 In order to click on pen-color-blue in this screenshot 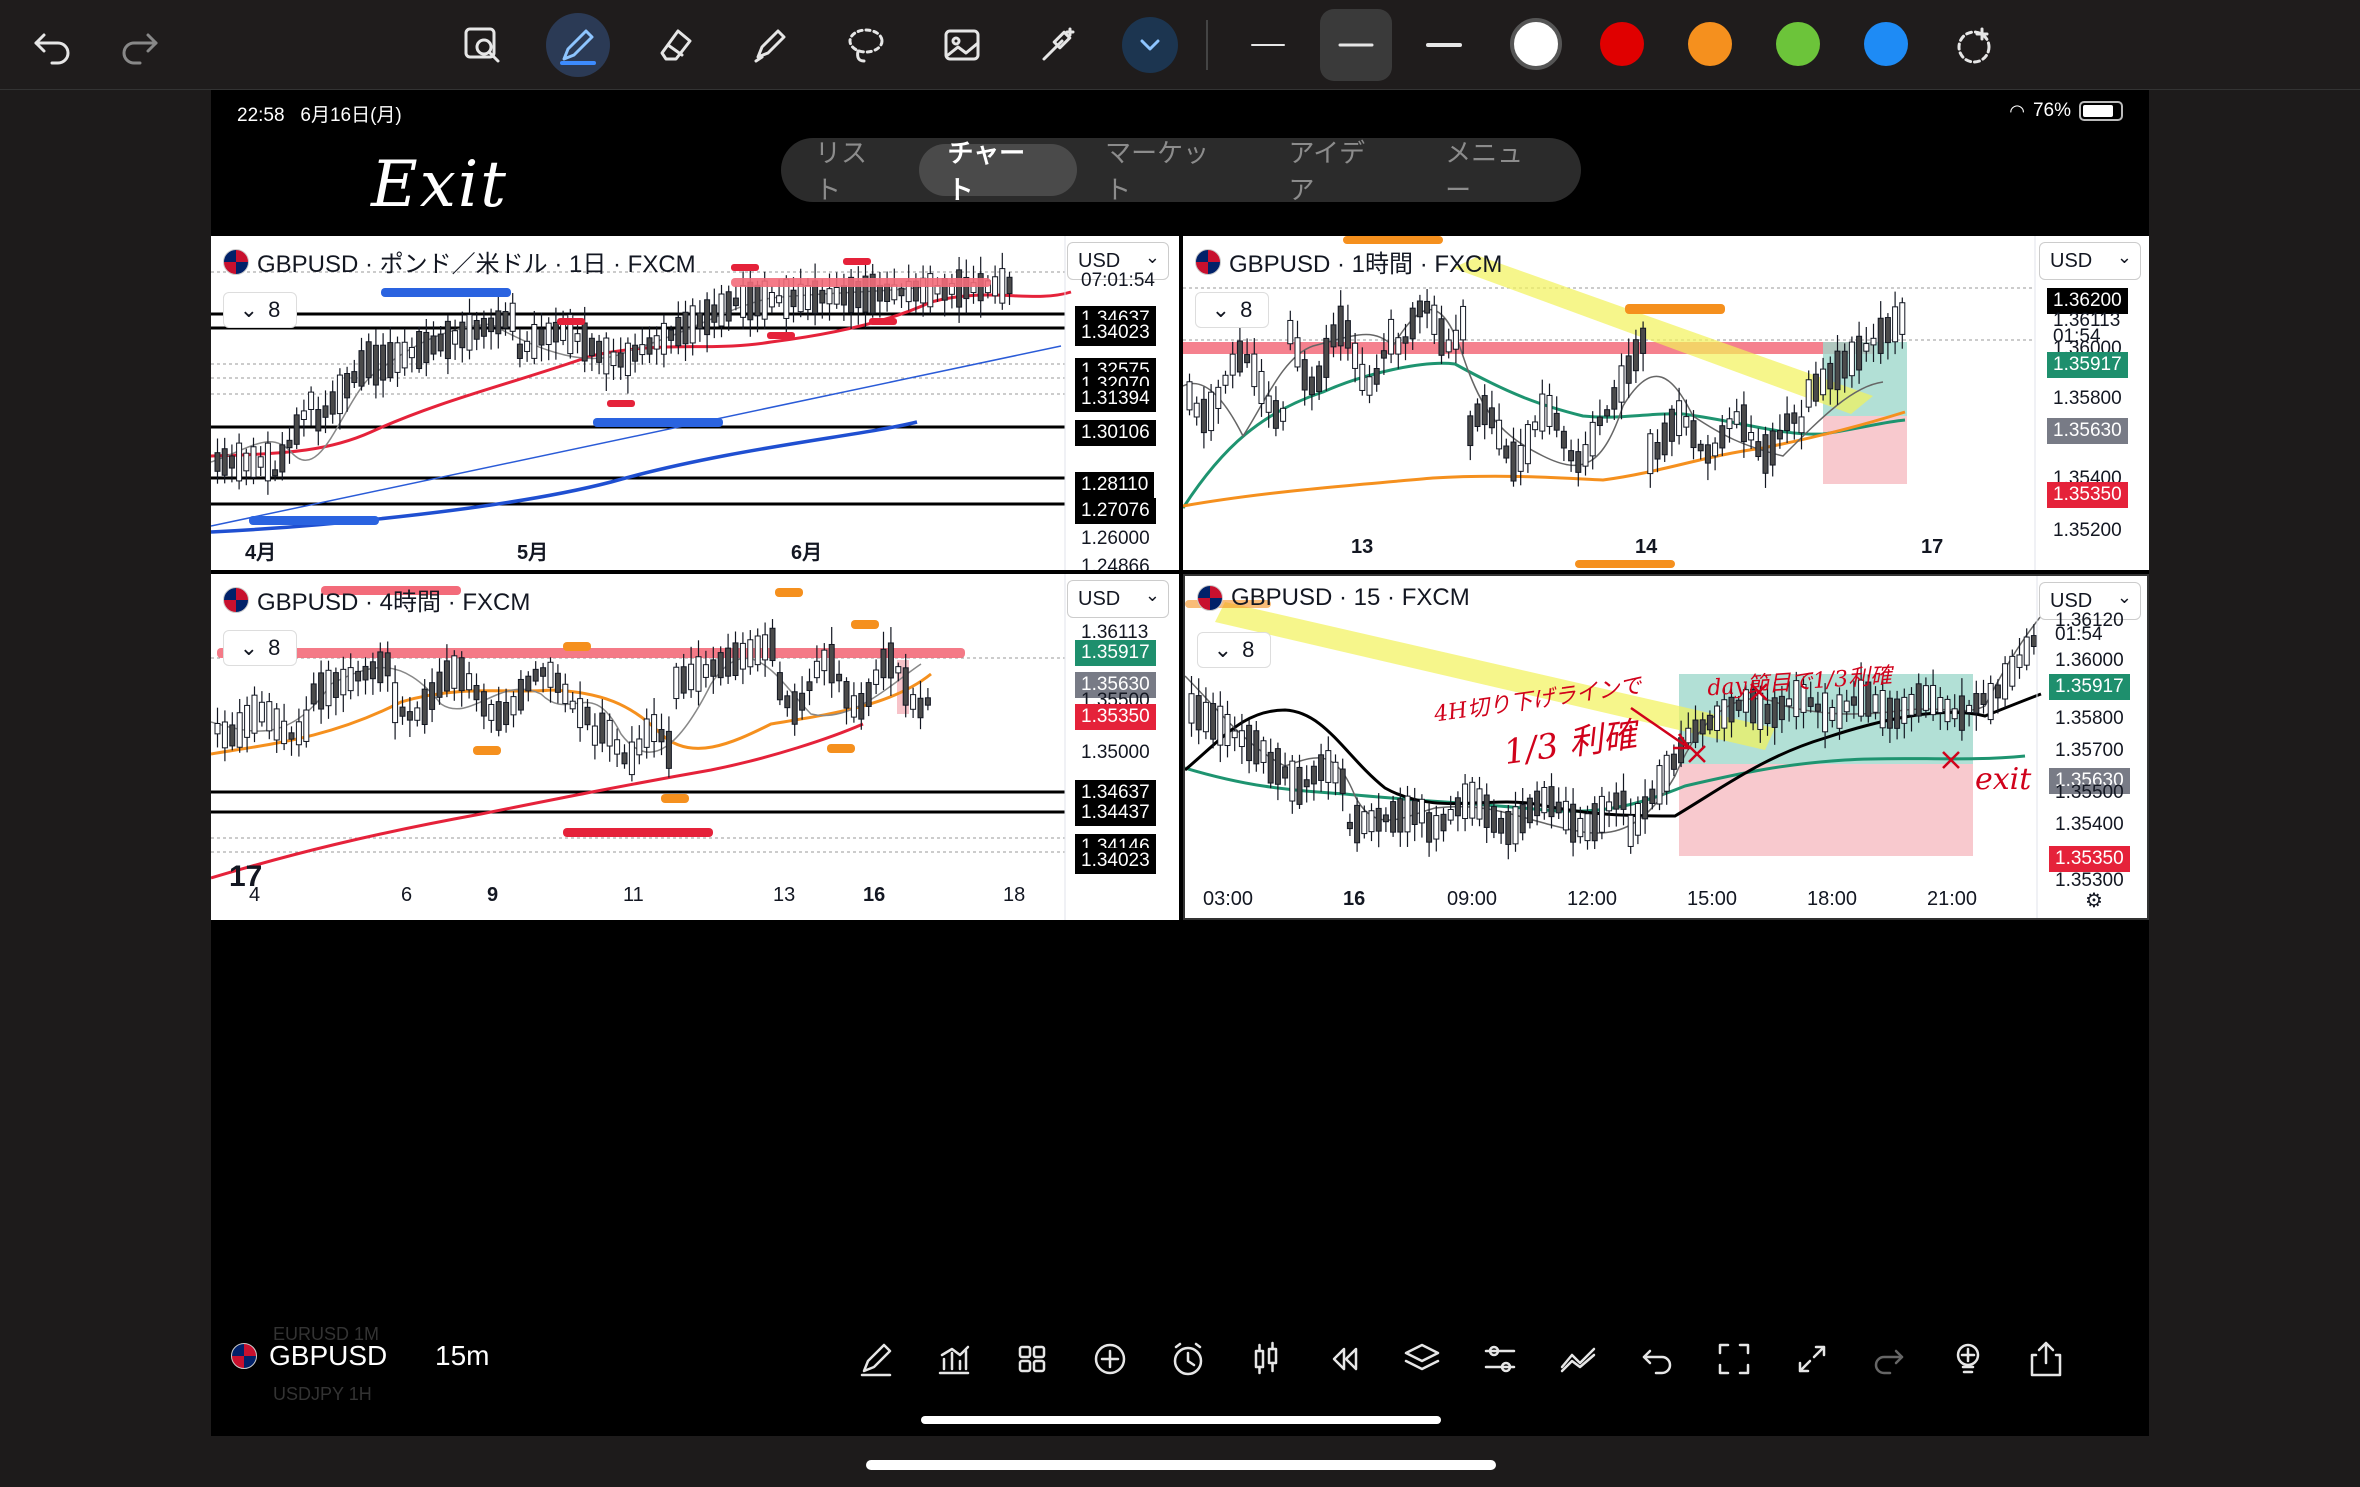, I will do `click(1886, 44)`.